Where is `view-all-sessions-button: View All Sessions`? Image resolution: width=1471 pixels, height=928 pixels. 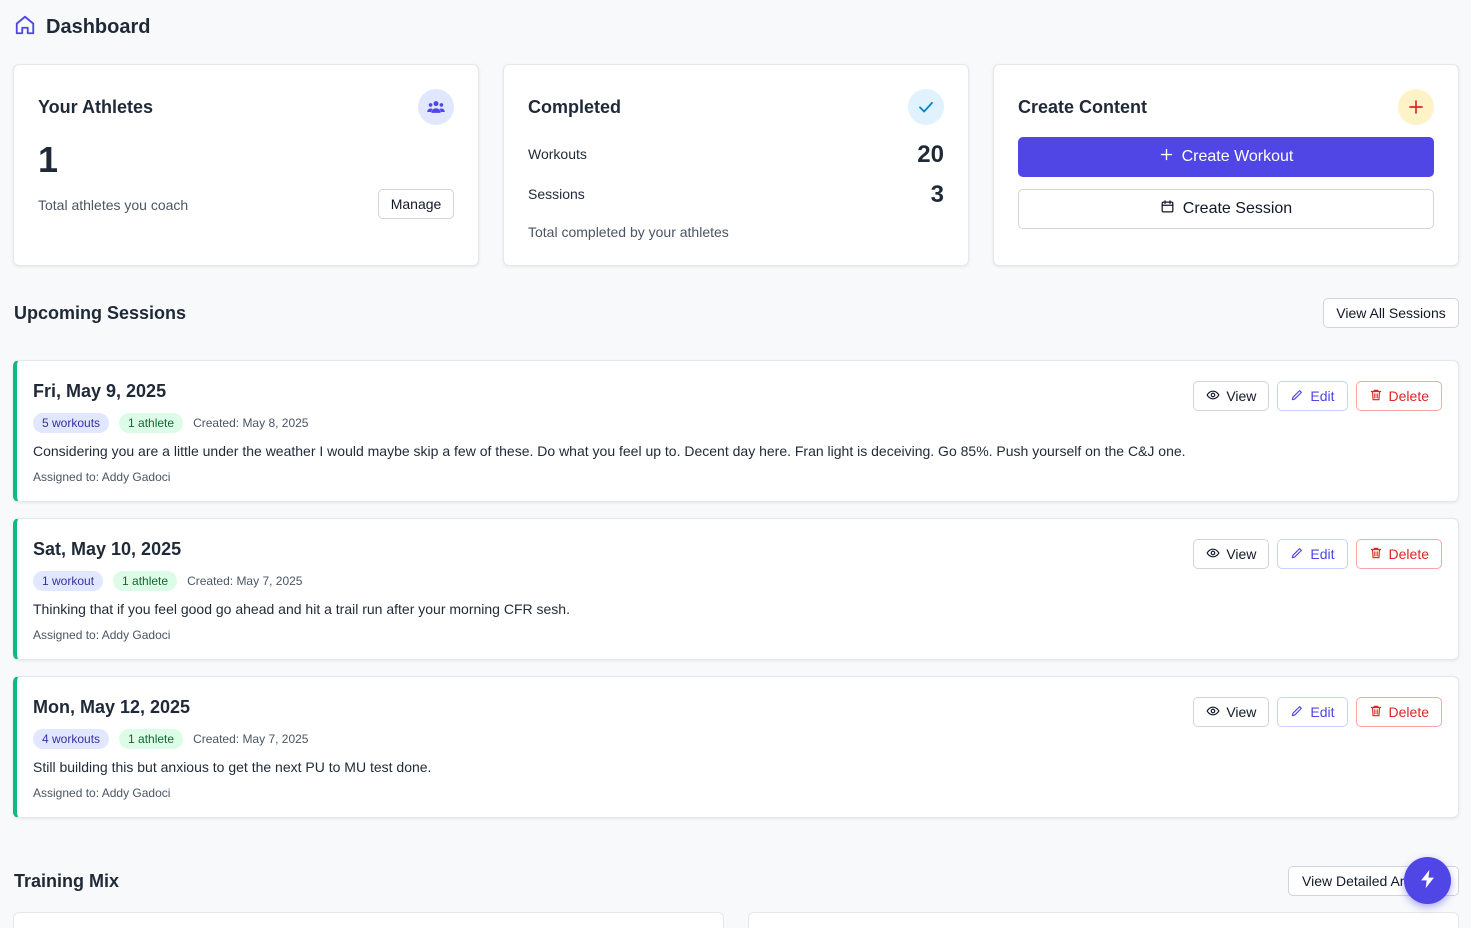 view-all-sessions-button: View All Sessions is located at coordinates (1391, 313).